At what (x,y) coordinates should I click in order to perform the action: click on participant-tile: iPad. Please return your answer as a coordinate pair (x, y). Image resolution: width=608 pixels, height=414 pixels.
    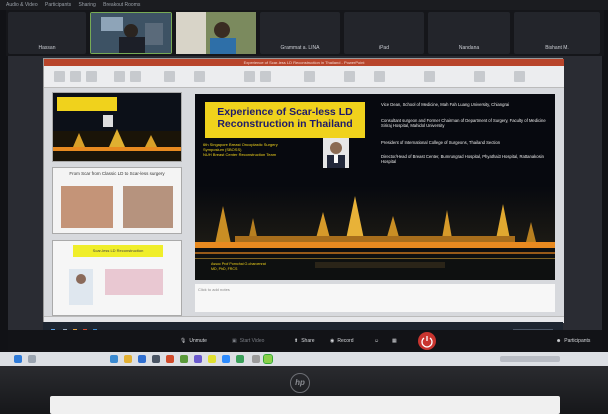
    Looking at the image, I should click on (384, 33).